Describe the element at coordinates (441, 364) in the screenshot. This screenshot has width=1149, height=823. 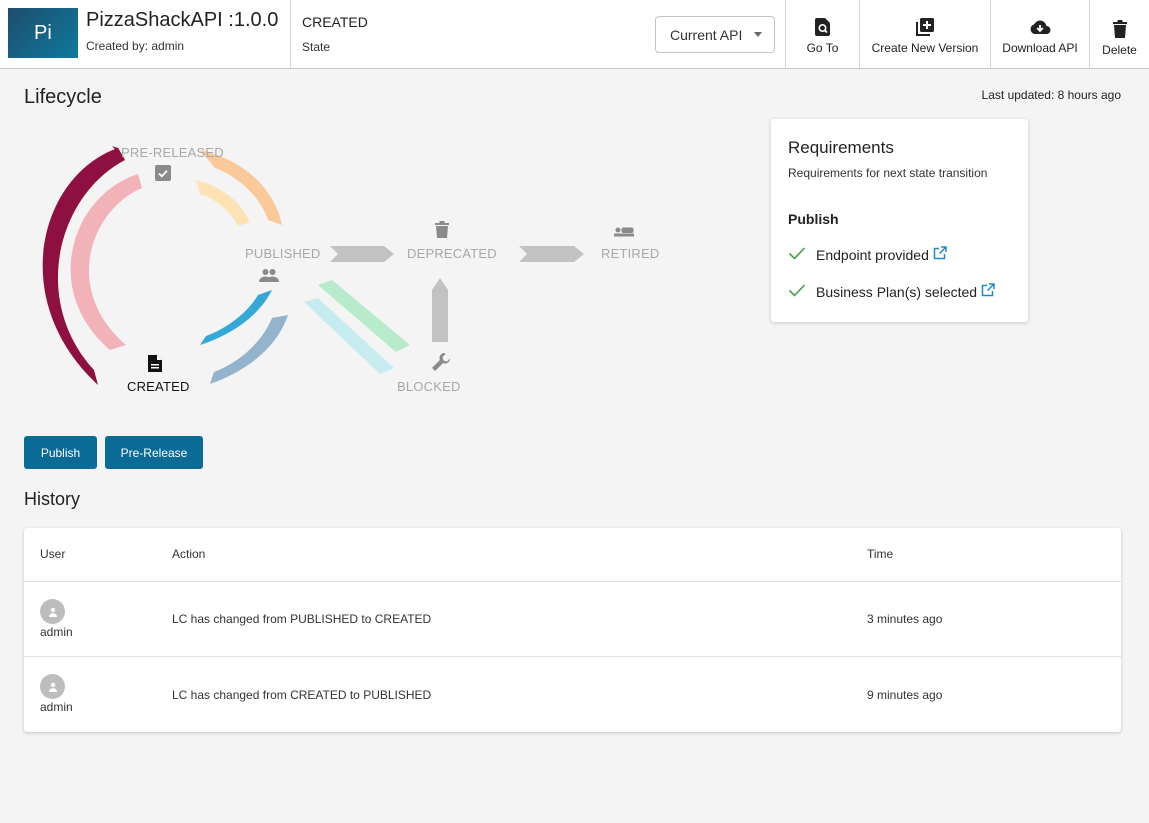
I see `wrench-icon` at that location.